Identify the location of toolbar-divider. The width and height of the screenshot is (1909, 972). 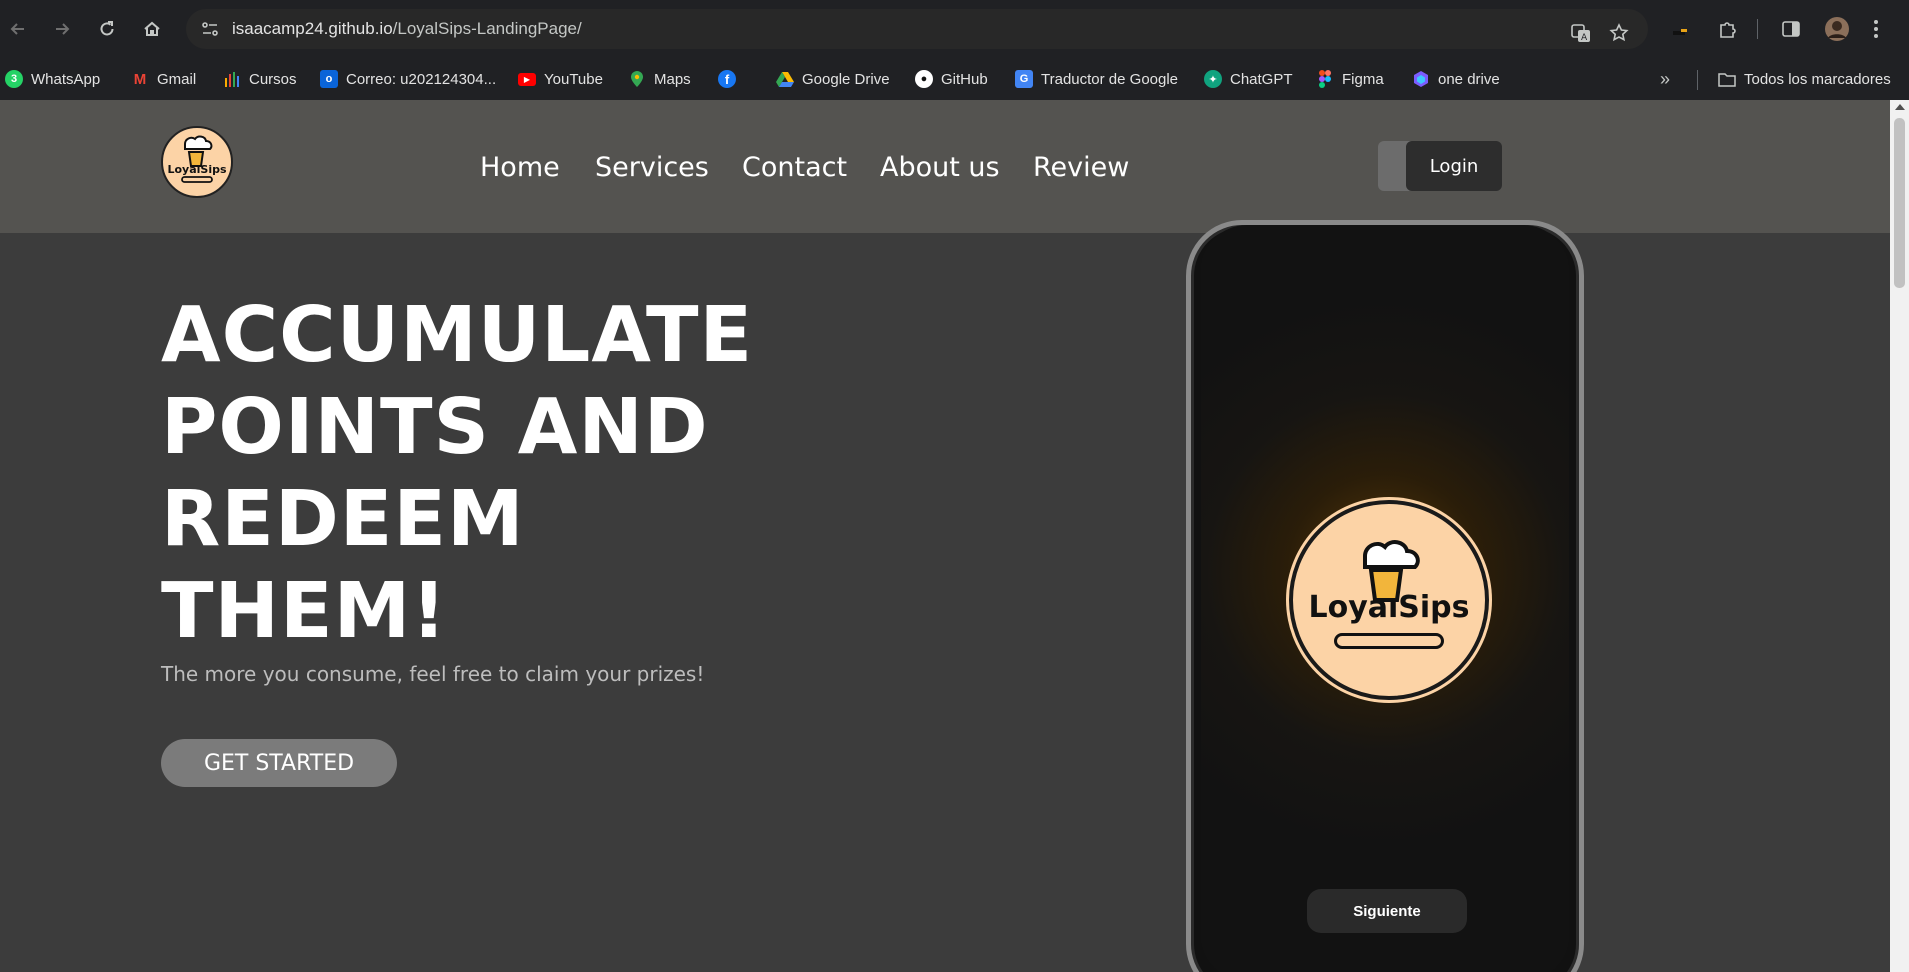
(1757, 29).